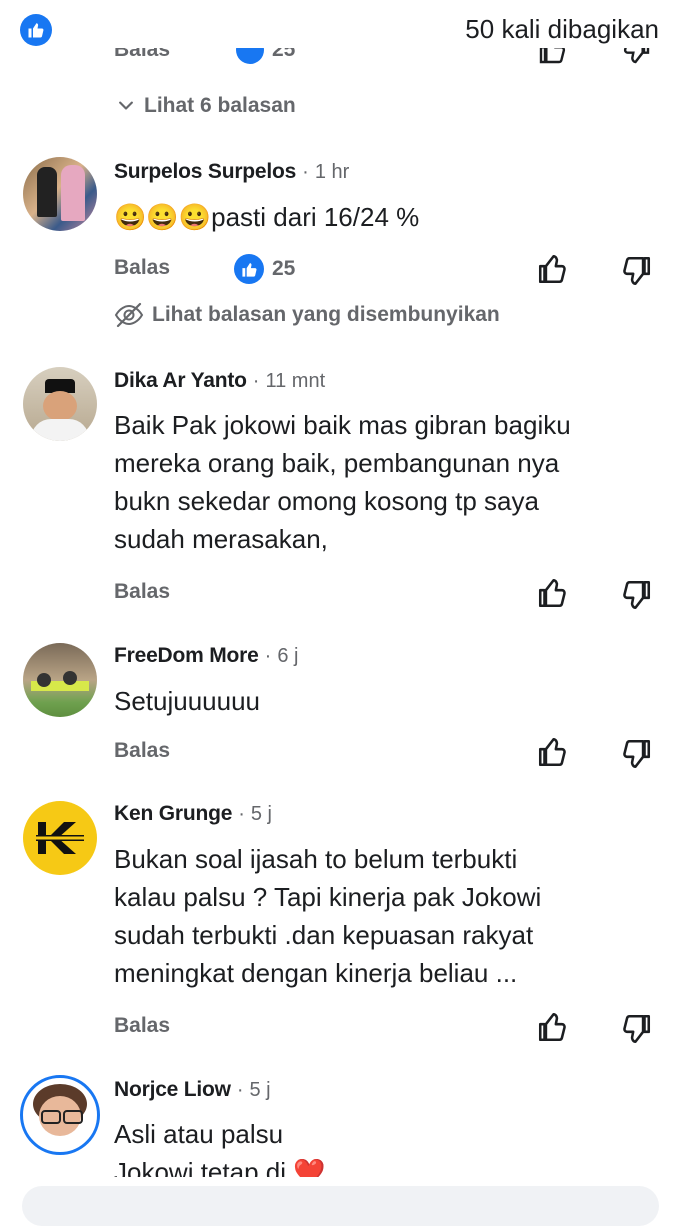 The height and width of the screenshot is (1226, 681). I want to click on comment-text: 😀😀😀pasti dari 16/24 %, so click(267, 217).